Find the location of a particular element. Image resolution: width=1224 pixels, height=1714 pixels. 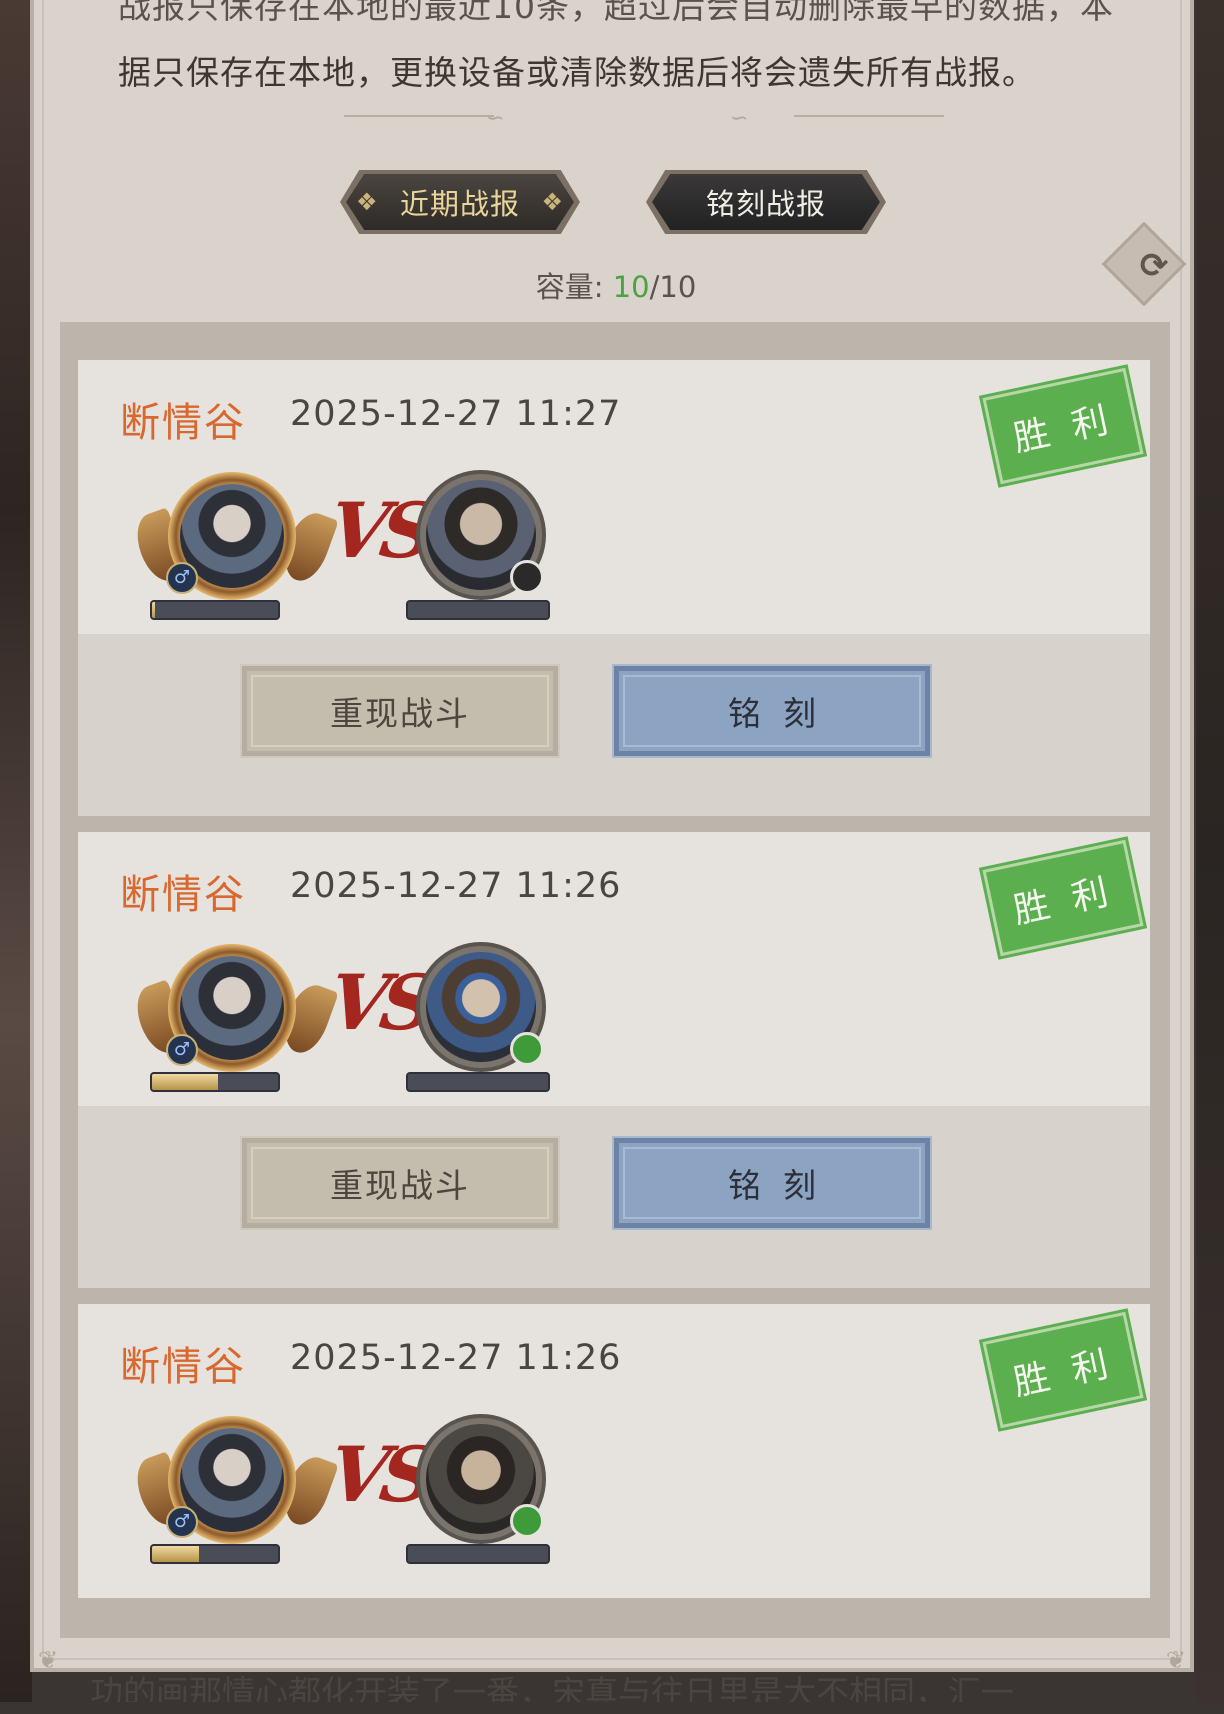

tab-recent-reports: ❖ 近期战报 ❖ is located at coordinates (460, 202).